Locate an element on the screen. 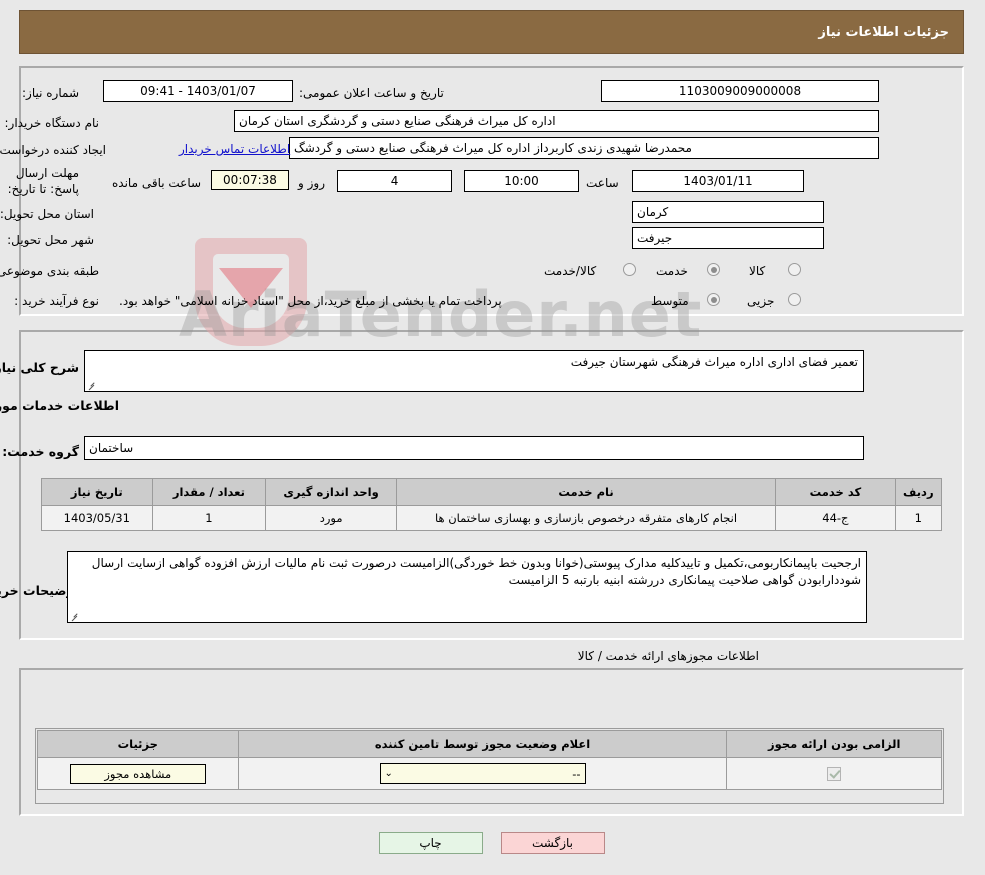  view-license-button: مشاهده مجوز is located at coordinates (138, 773).